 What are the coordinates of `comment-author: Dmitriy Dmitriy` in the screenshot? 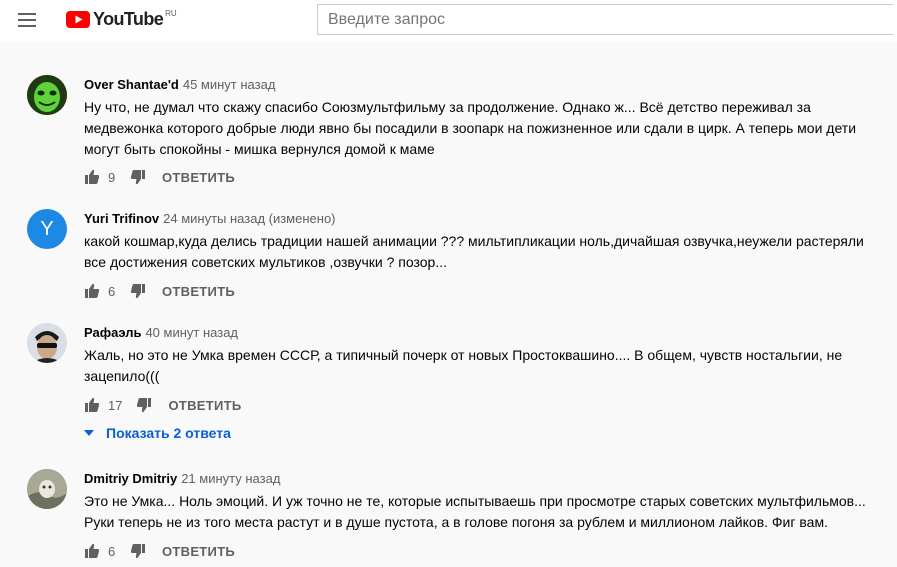 It's located at (130, 478).